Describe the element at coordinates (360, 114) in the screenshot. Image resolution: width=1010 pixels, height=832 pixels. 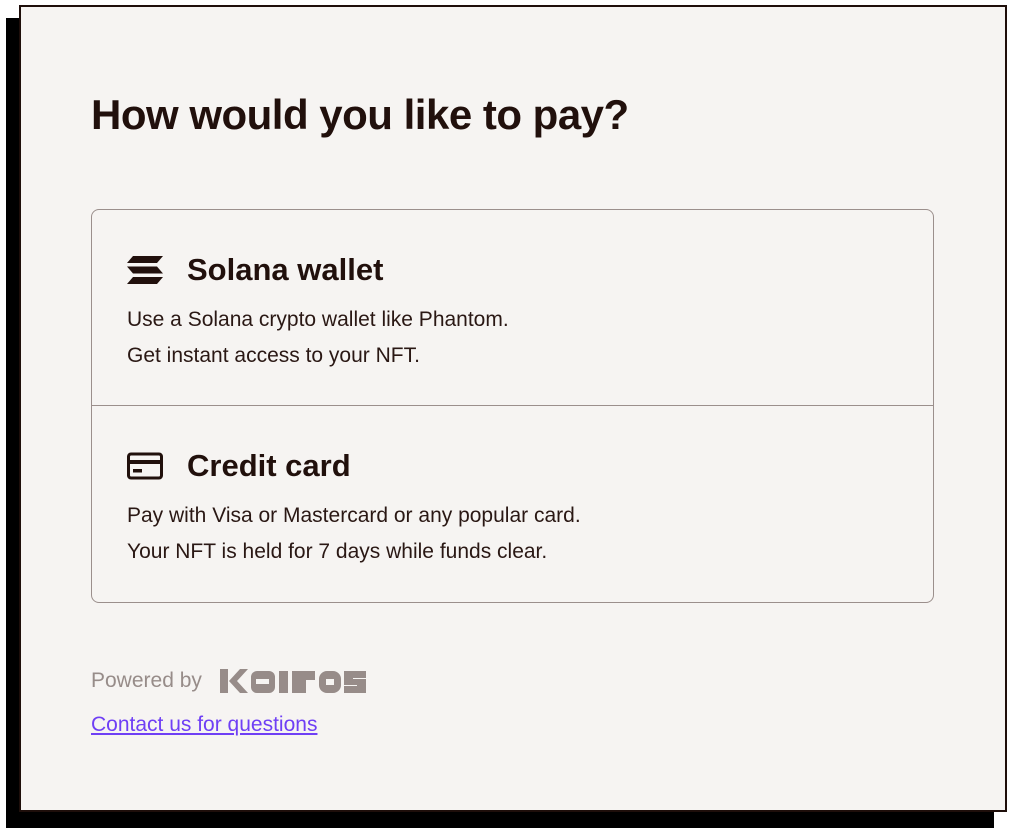
I see `page-title: How would you like to pay?` at that location.